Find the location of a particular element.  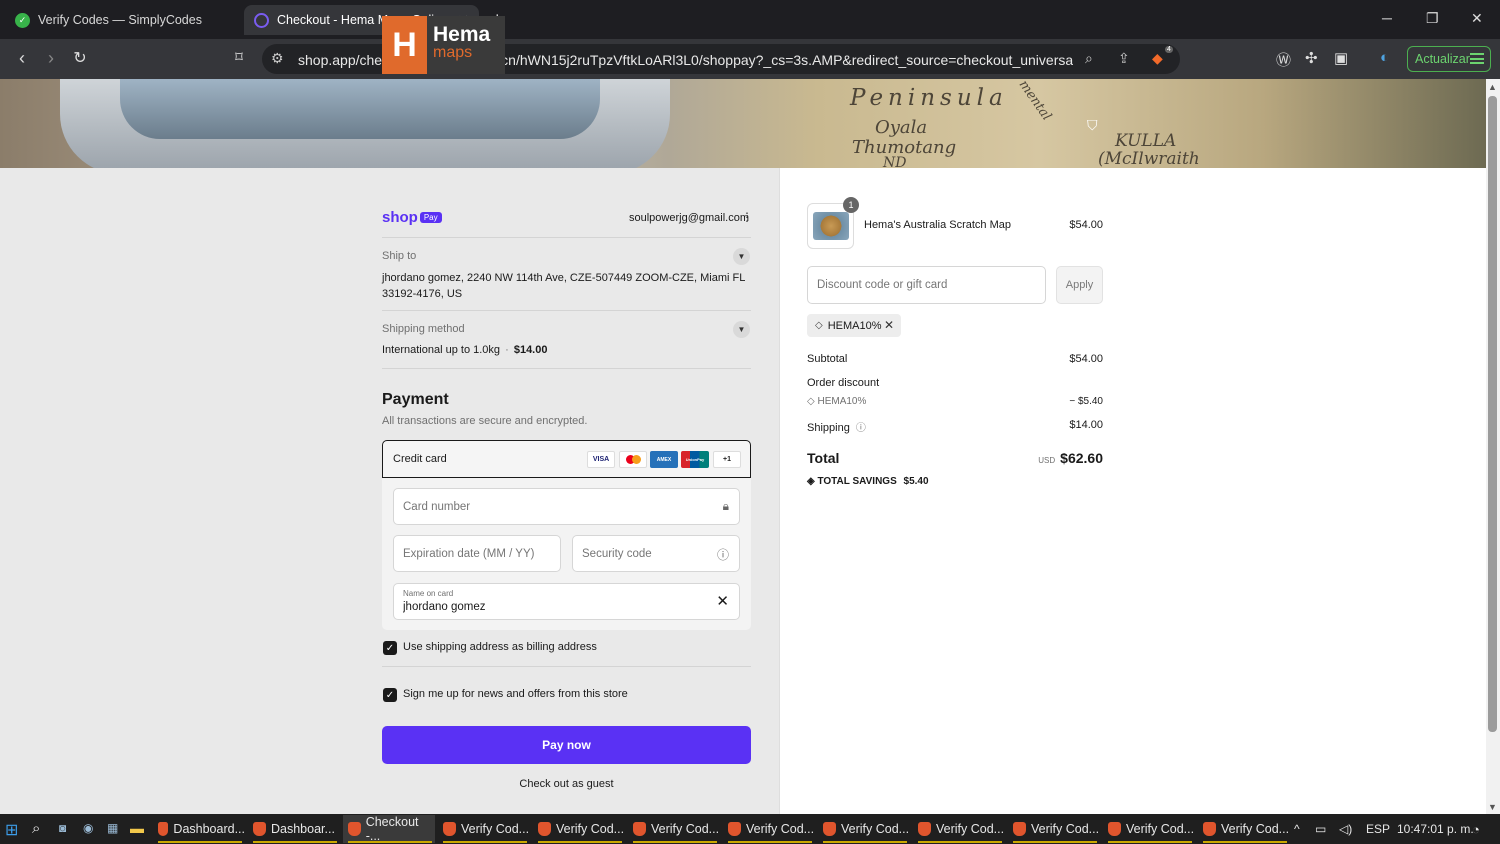

name-on-card-field: Name on card ✕ is located at coordinates (566, 601).